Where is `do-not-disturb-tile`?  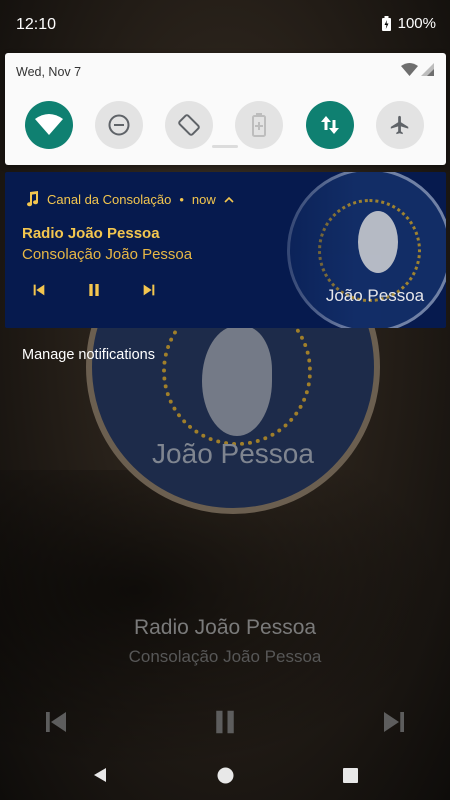 do-not-disturb-tile is located at coordinates (119, 125).